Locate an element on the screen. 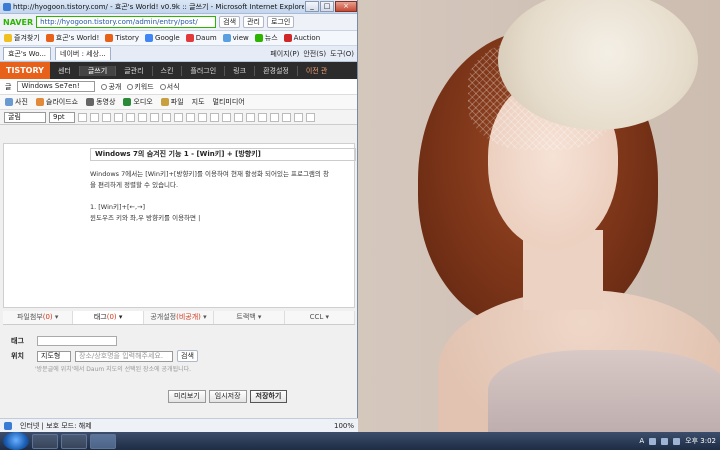  fav-item-google: Google is located at coordinates (162, 38).